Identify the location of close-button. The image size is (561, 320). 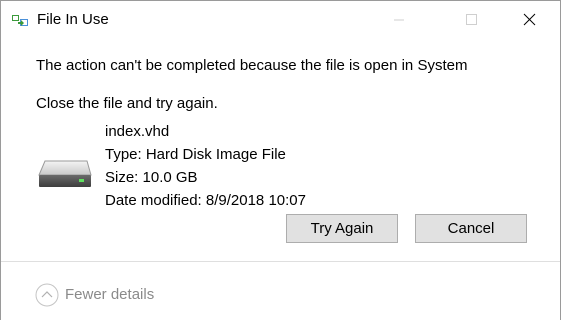
(534, 20).